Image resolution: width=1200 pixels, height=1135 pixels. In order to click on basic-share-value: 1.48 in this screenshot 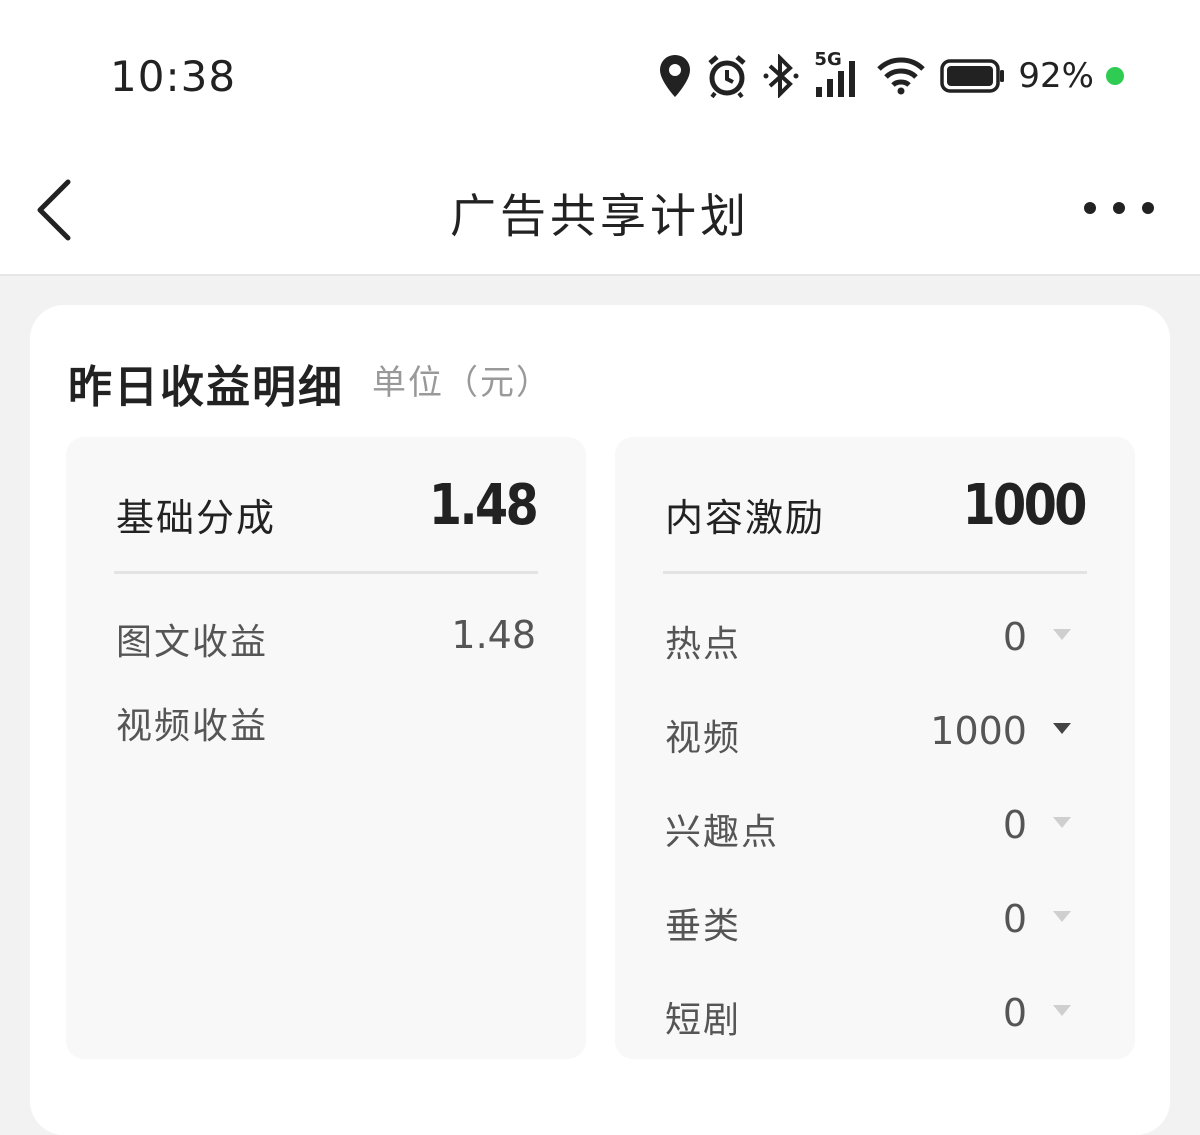, I will do `click(483, 505)`.